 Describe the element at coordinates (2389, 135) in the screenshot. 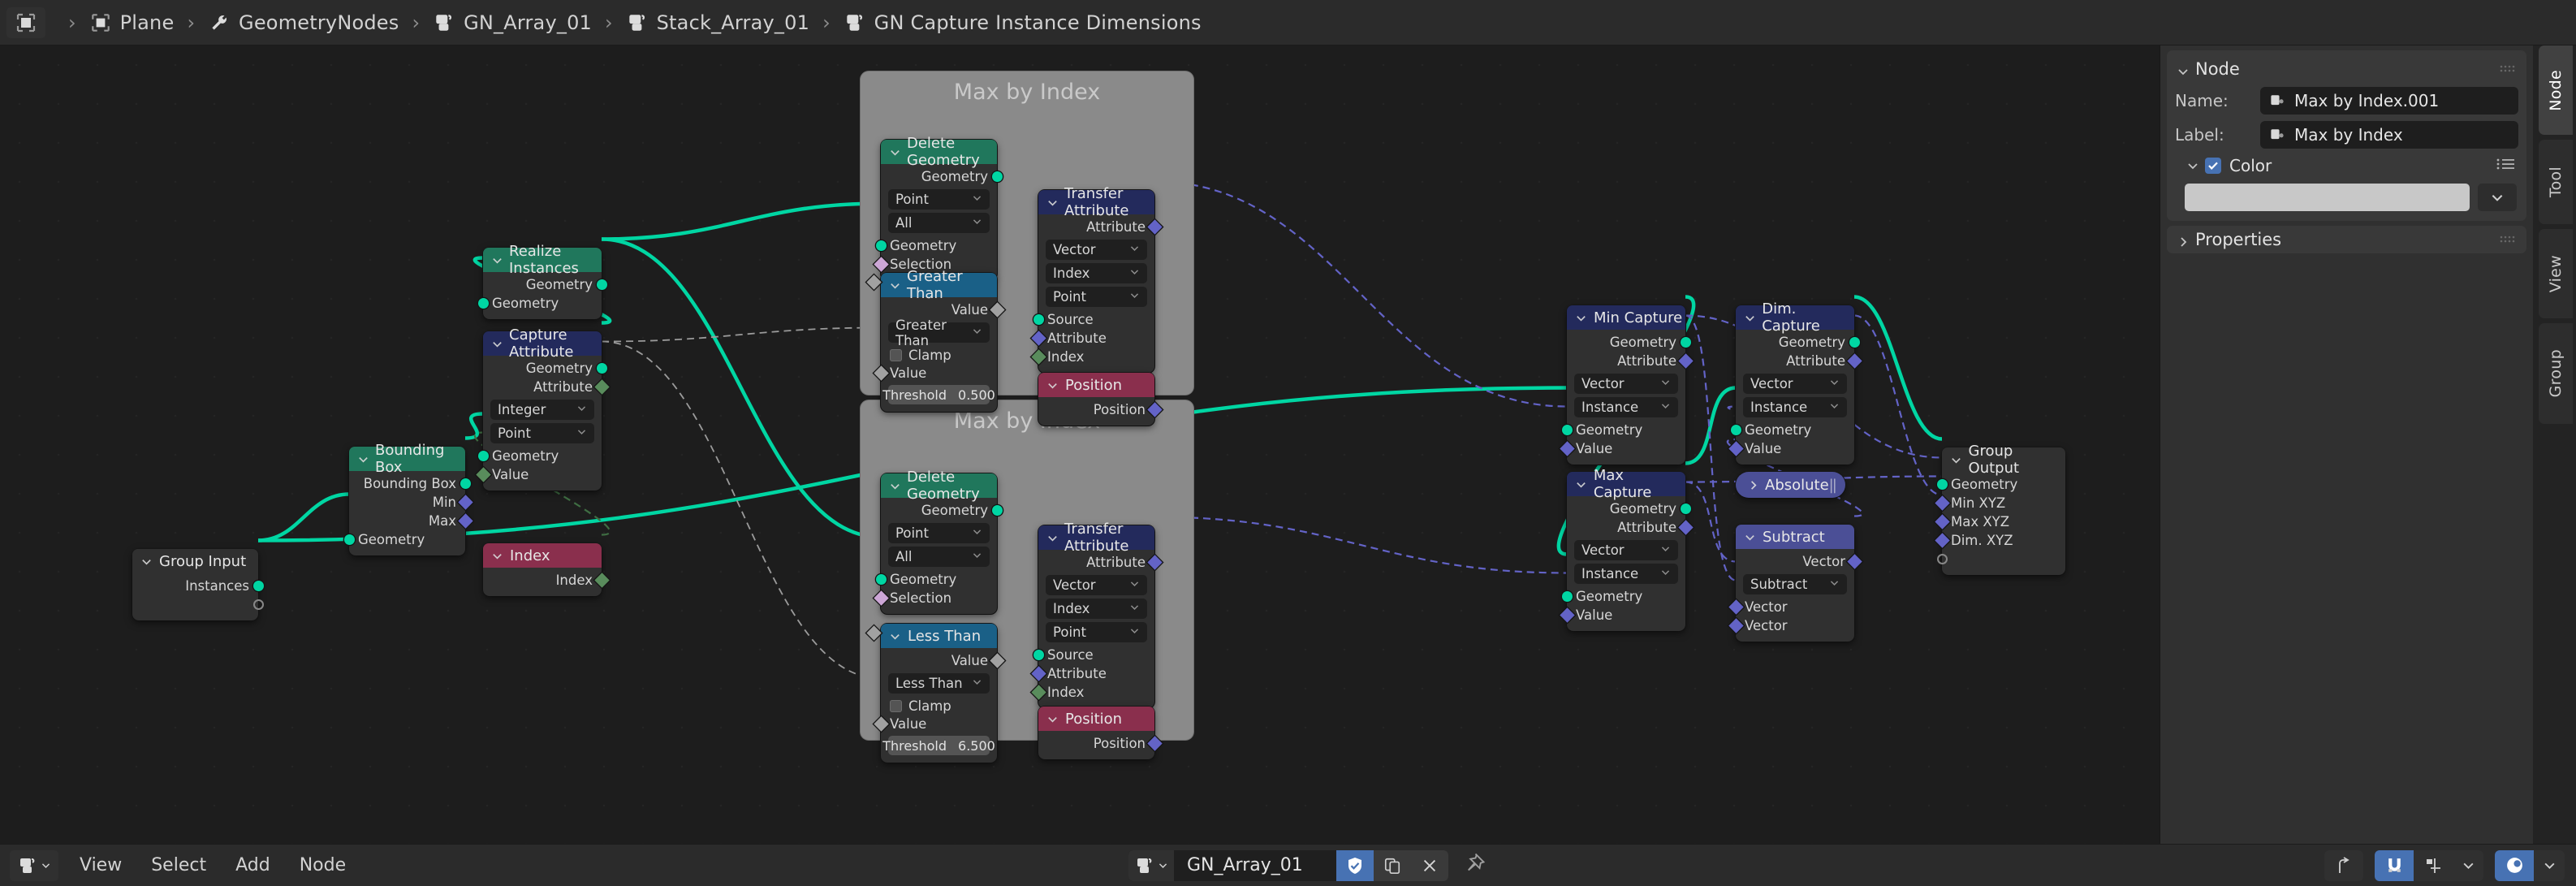

I see `node-label-field: Max by Index` at that location.